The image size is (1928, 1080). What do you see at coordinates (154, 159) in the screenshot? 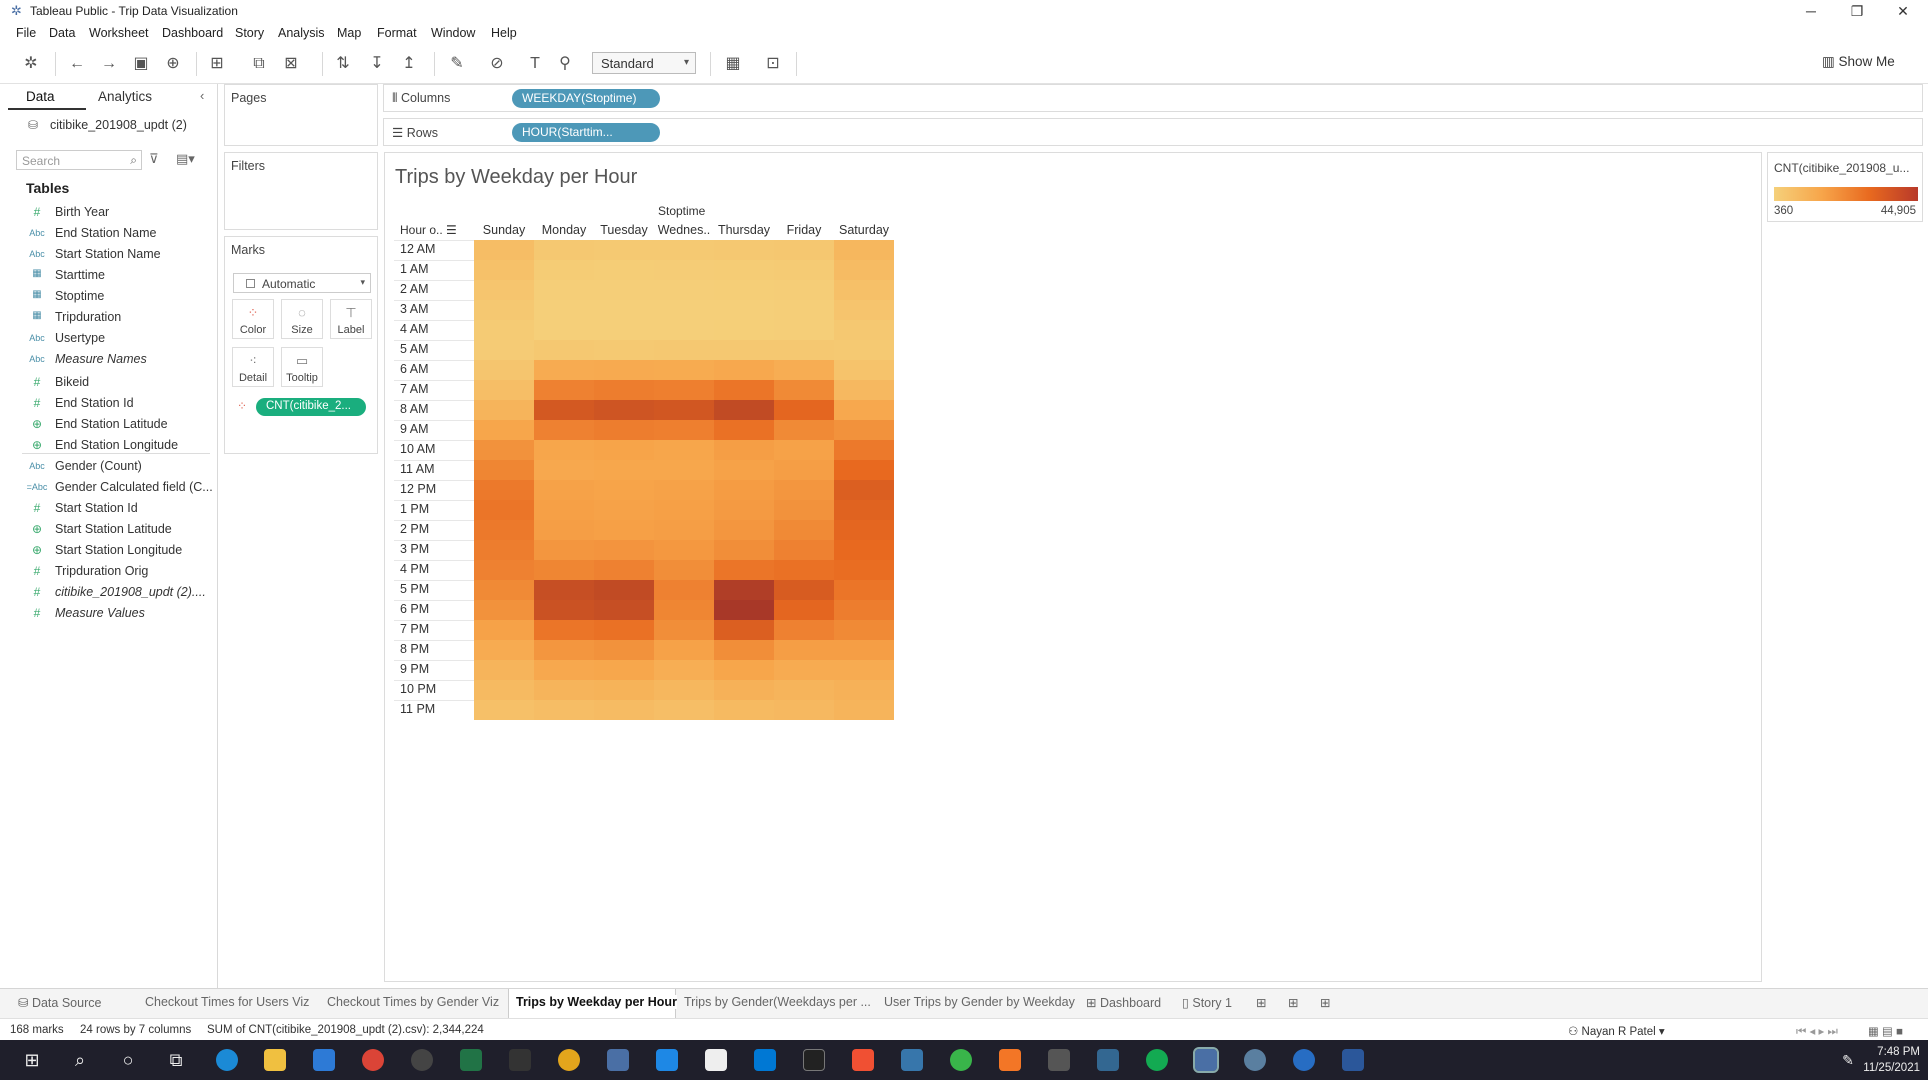
I see `filter-icon: ⊽` at bounding box center [154, 159].